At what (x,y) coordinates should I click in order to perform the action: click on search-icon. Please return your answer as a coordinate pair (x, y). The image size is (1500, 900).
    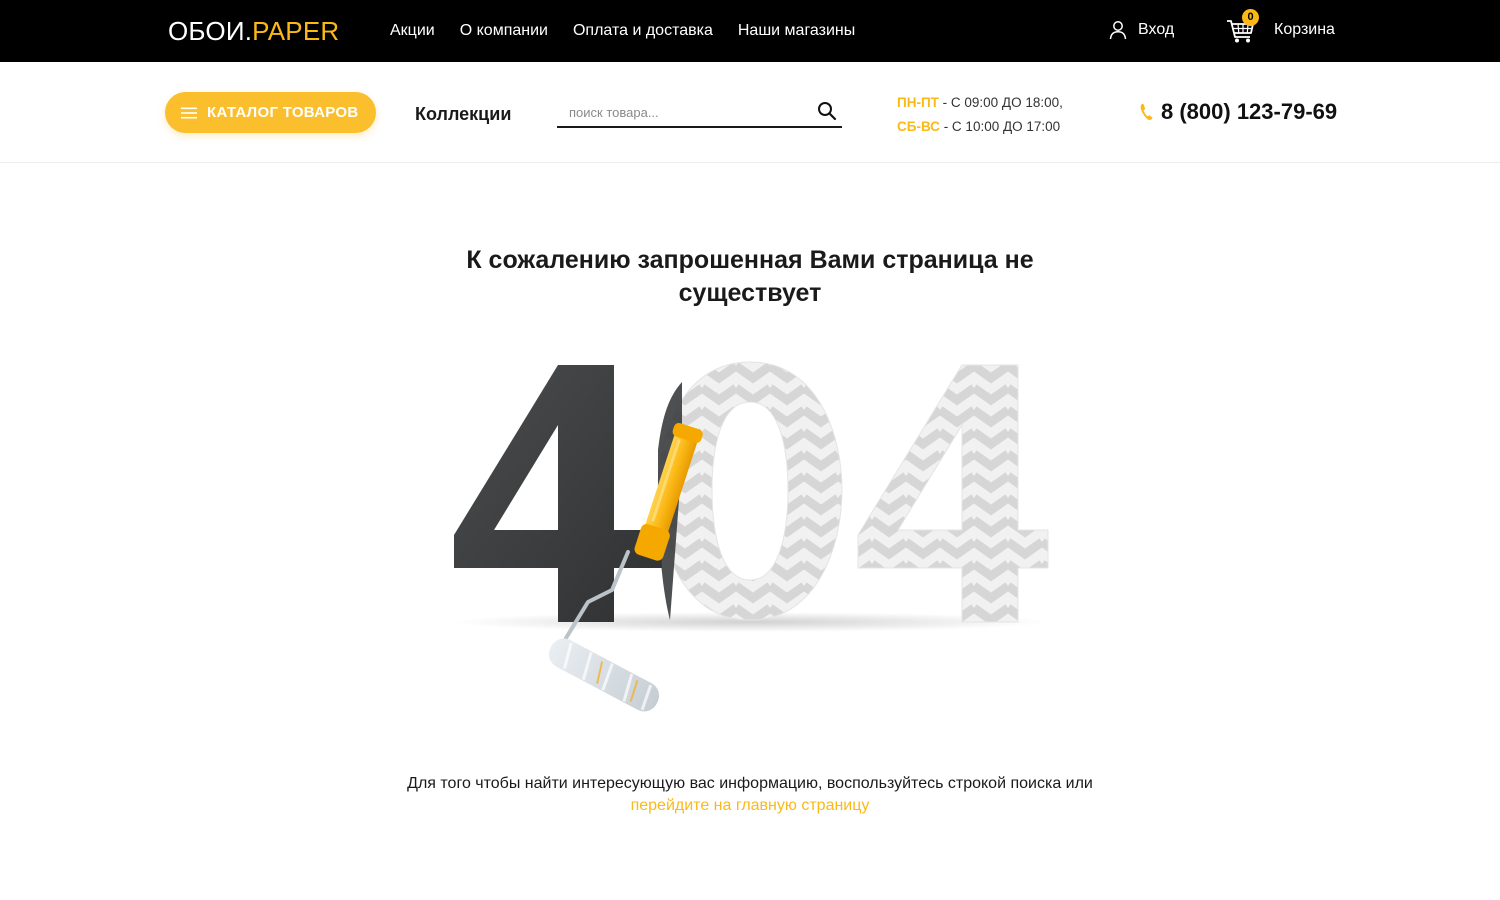
    Looking at the image, I should click on (827, 111).